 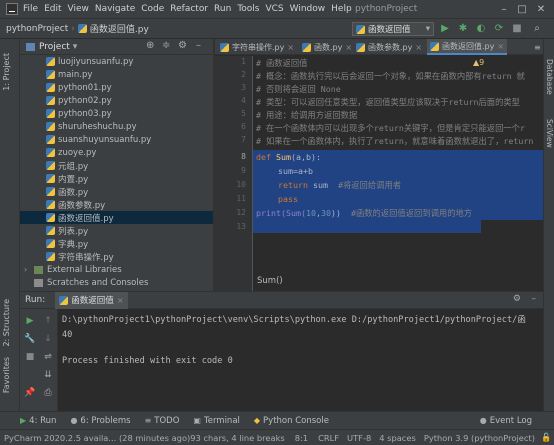 I want to click on tool-tab-event-log: ● Event Log, so click(x=506, y=421).